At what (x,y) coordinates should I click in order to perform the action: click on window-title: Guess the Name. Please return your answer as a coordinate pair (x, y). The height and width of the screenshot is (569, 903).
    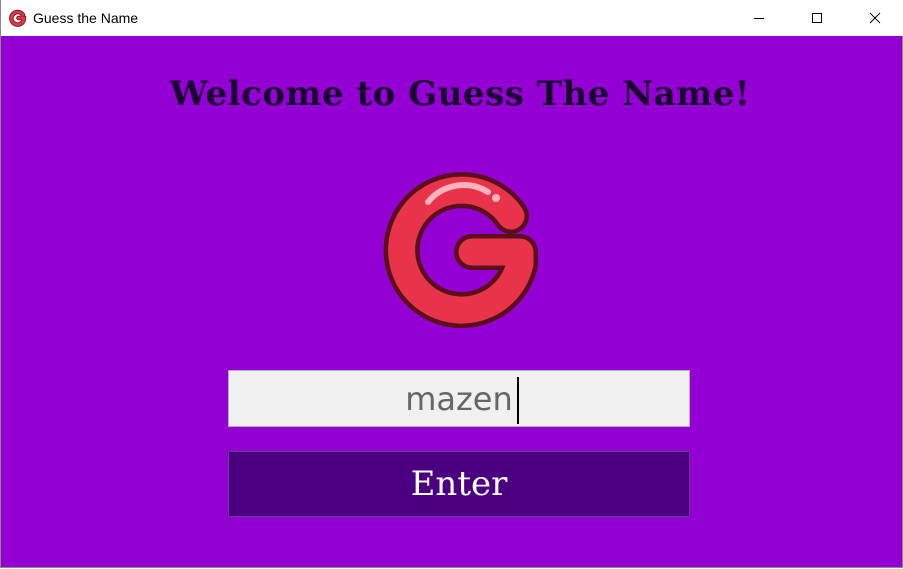
    Looking at the image, I should click on (86, 18).